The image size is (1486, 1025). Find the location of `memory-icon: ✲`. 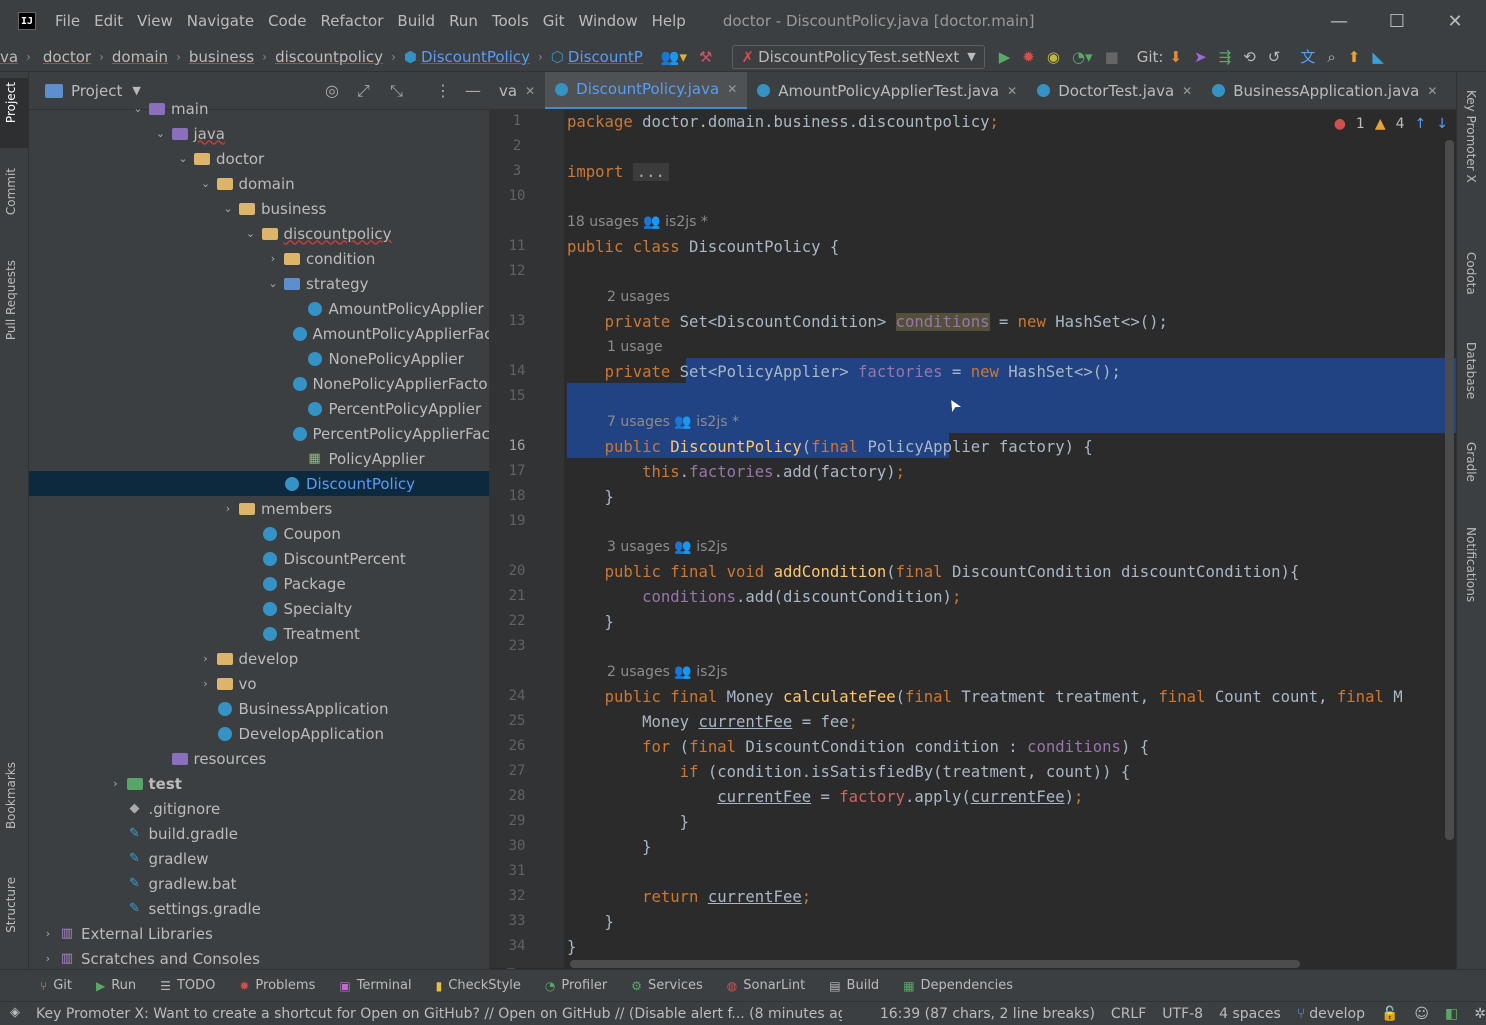

memory-icon: ✲ is located at coordinates (1480, 1014).